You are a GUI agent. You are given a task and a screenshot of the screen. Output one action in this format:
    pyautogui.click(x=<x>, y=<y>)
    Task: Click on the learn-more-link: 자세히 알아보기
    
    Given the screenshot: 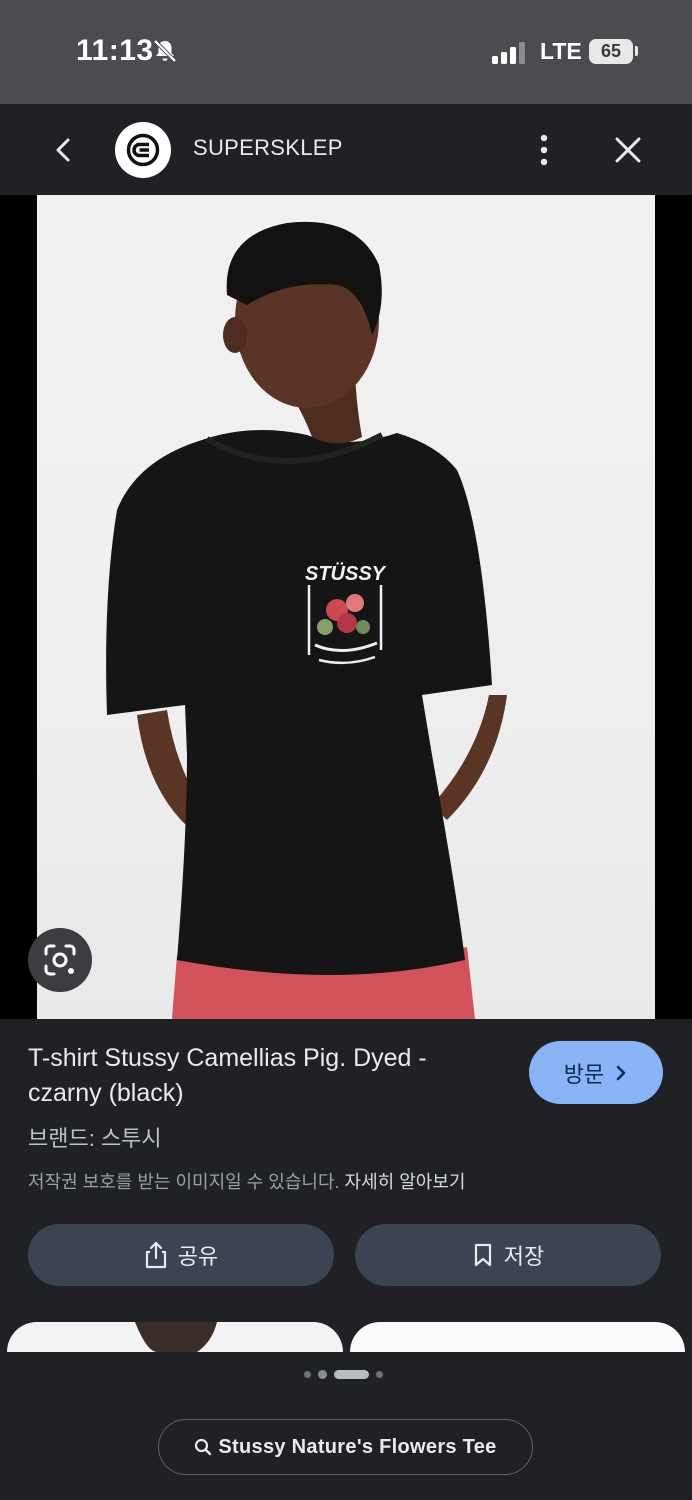 What is the action you would take?
    pyautogui.click(x=405, y=1182)
    